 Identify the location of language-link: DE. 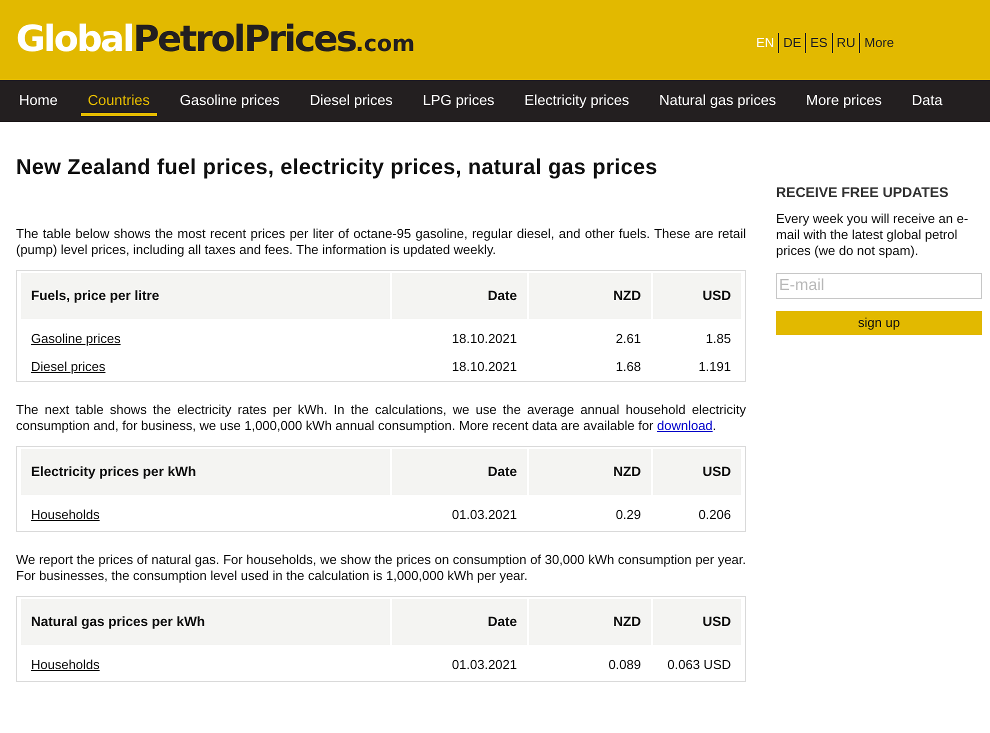
(792, 43).